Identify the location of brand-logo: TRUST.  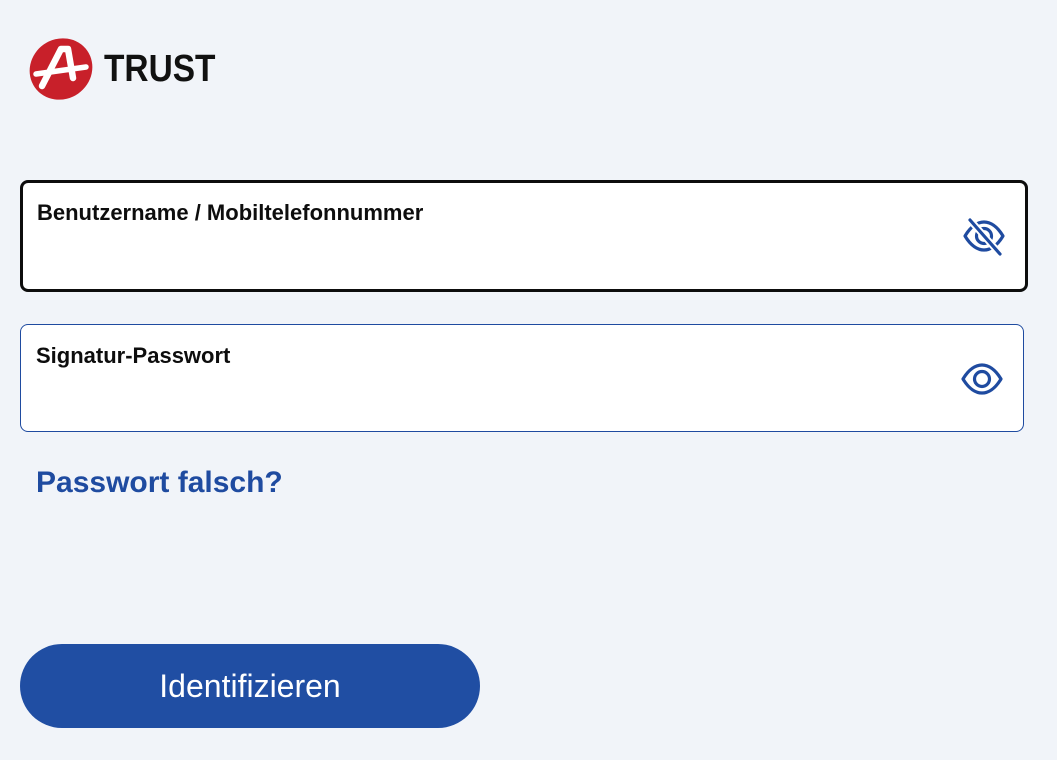
(129, 69).